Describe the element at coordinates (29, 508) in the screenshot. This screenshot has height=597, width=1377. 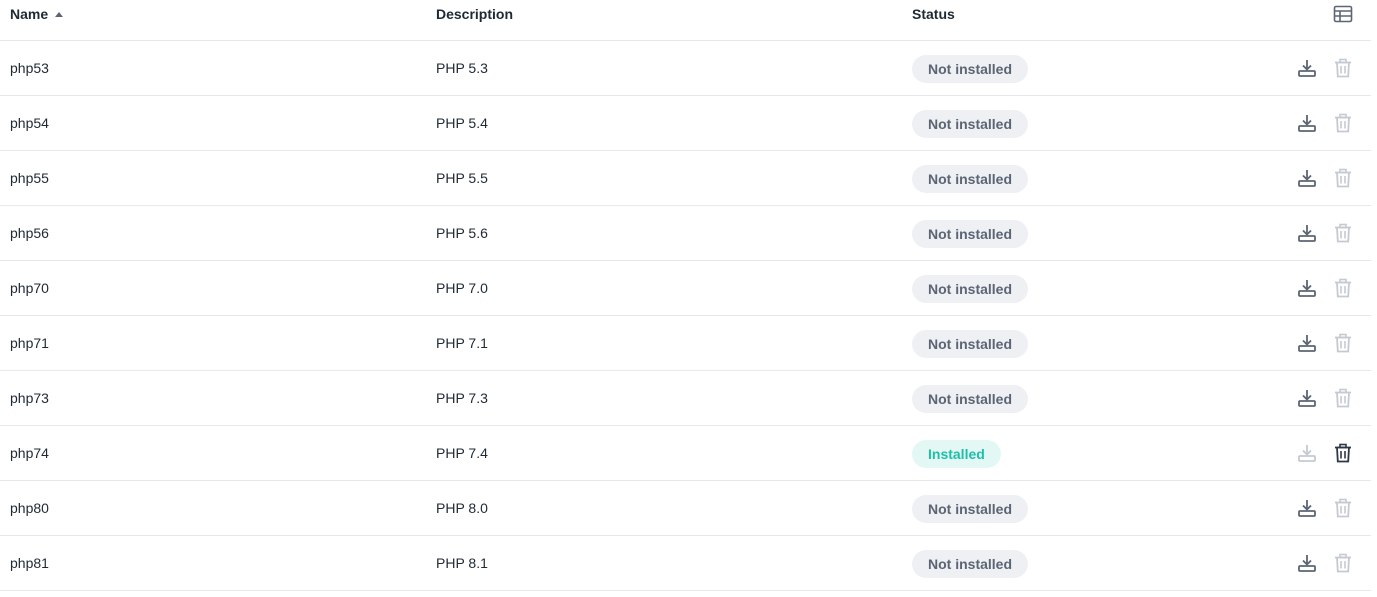
I see `package-name: php80` at that location.